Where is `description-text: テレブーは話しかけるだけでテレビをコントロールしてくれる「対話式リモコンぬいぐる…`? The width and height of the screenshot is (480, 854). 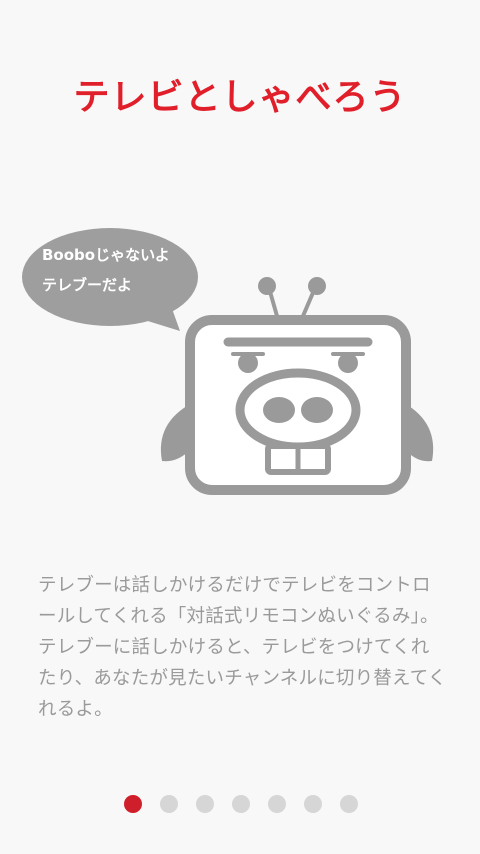 description-text: テレブーは話しかけるだけでテレビをコントロールしてくれる「対話式リモコンぬいぐる… is located at coordinates (242, 647).